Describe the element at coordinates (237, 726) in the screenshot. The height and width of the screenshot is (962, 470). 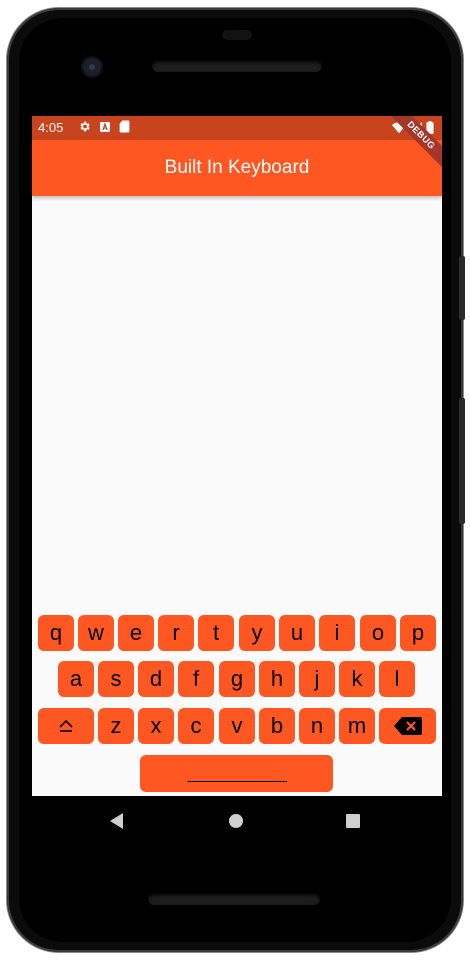
I see `key-v: v` at that location.